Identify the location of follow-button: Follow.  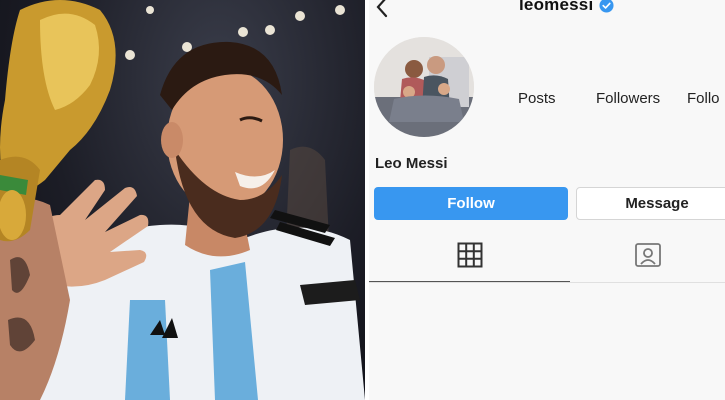
(471, 203).